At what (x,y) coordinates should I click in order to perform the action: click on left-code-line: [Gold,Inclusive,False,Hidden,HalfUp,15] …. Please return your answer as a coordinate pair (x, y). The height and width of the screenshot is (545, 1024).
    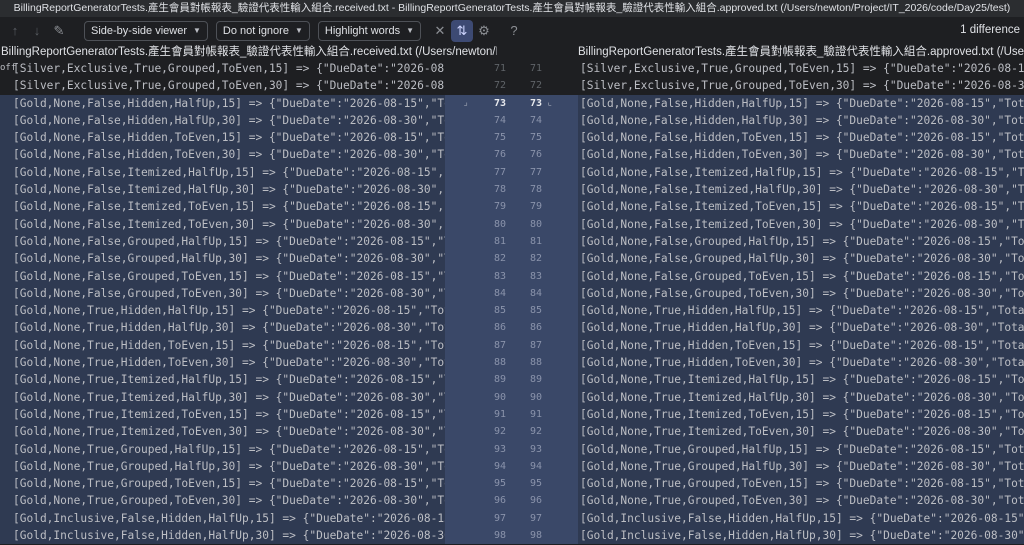
    Looking at the image, I should click on (222, 518).